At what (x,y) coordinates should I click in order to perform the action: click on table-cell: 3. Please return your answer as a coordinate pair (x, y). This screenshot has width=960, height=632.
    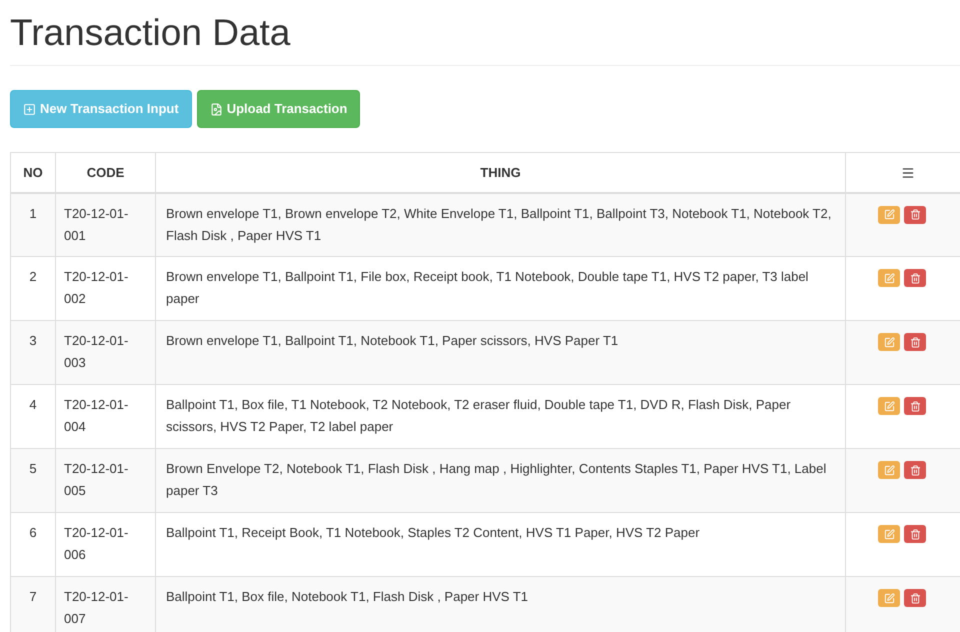
    Looking at the image, I should click on (33, 340).